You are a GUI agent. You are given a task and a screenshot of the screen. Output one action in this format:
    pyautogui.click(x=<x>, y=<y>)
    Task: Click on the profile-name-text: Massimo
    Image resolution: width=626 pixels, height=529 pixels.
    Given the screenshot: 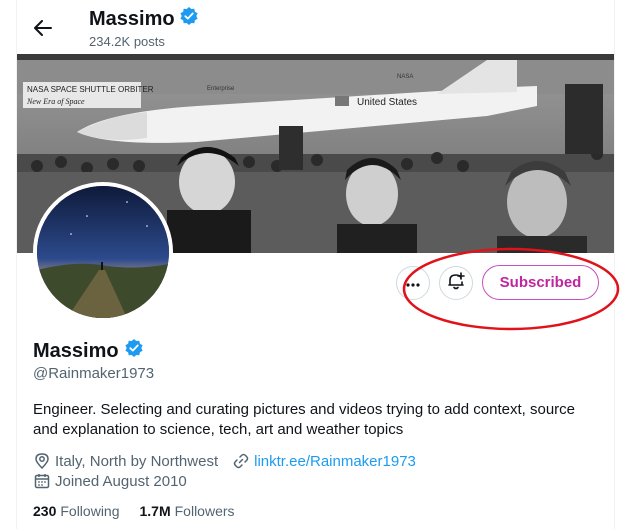 What is the action you would take?
    pyautogui.click(x=76, y=350)
    